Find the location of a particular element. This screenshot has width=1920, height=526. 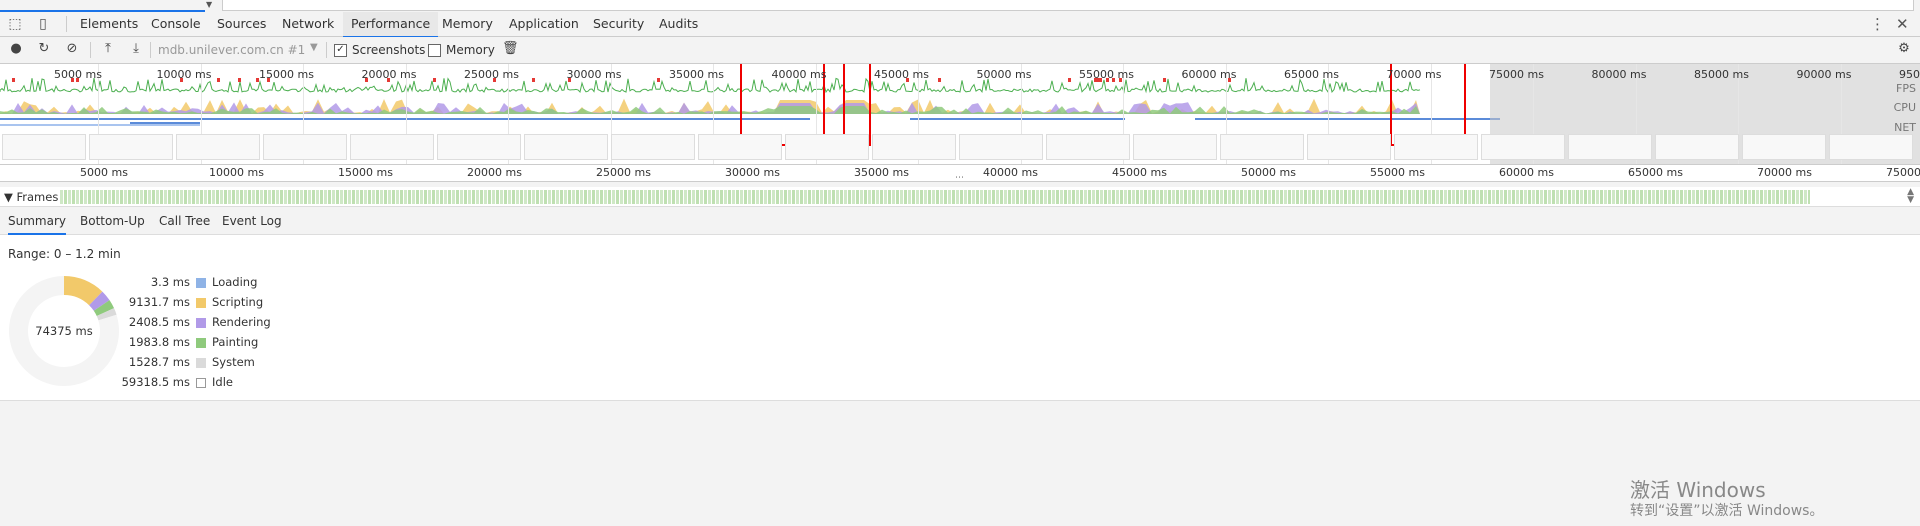

frames-label: ▼ Frames is located at coordinates (31, 197).